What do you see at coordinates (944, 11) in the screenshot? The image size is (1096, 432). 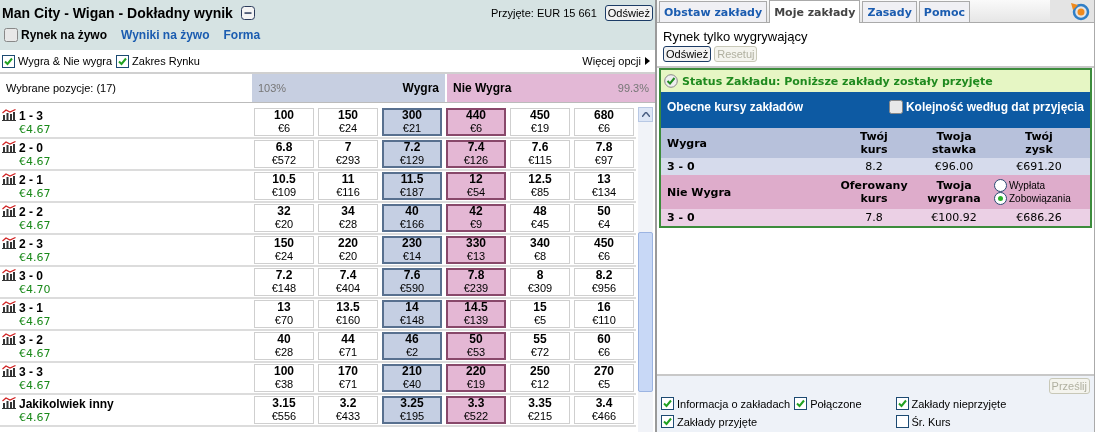 I see `tab: Pomoc` at bounding box center [944, 11].